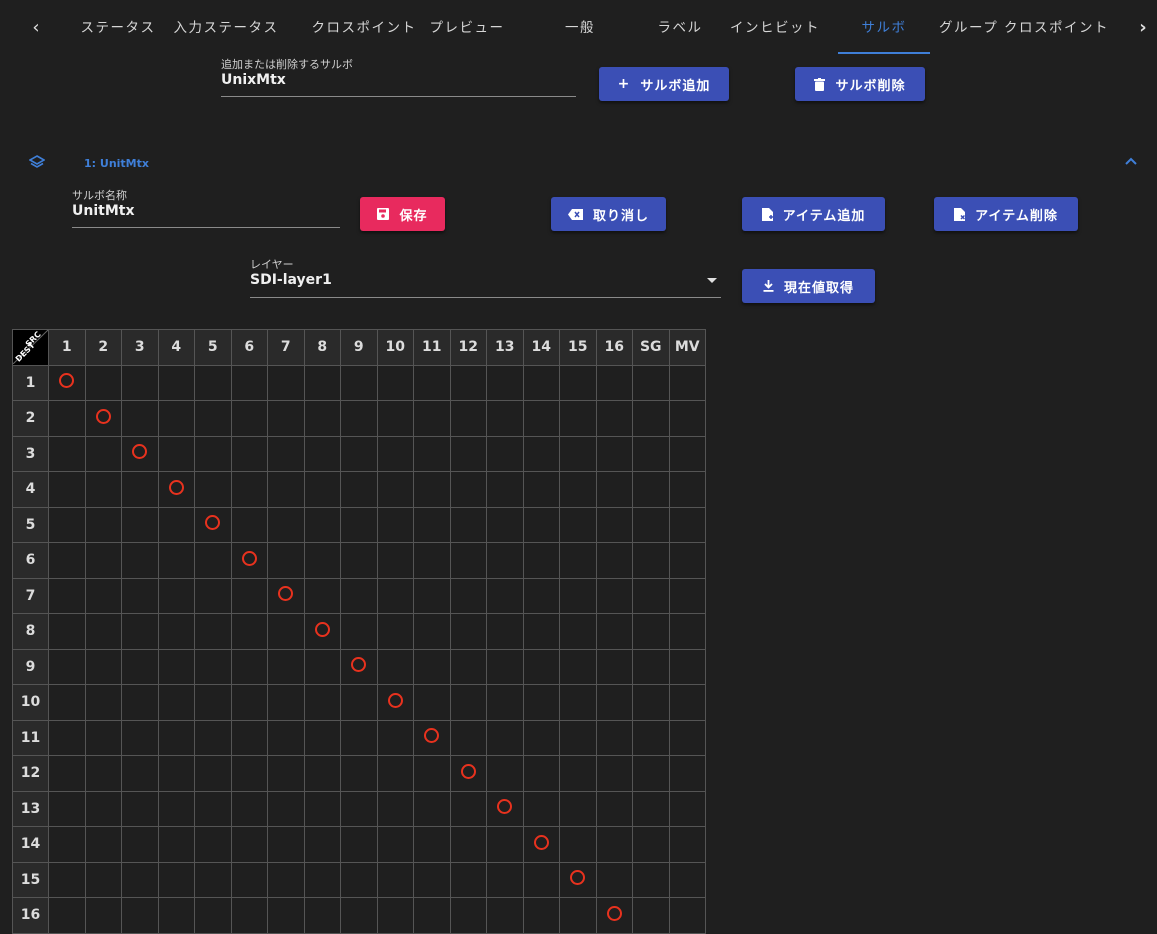  Describe the element at coordinates (580, 24) in the screenshot. I see `tab-general: 一般` at that location.